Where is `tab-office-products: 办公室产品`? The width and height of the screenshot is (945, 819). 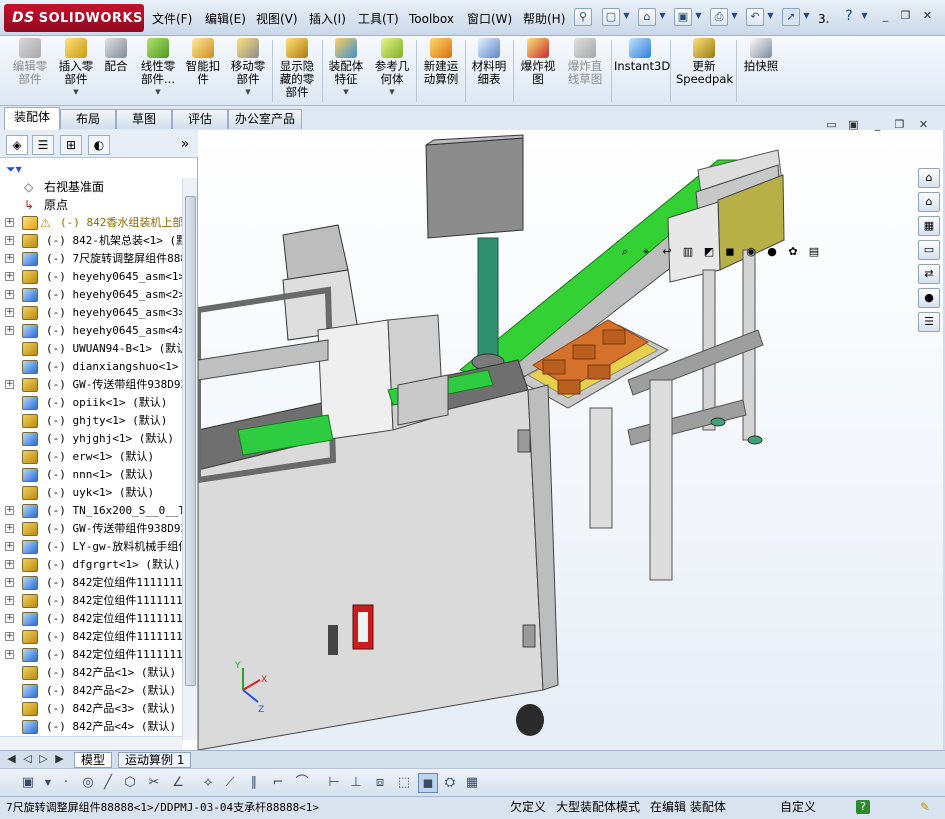 tab-office-products: 办公室产品 is located at coordinates (265, 119).